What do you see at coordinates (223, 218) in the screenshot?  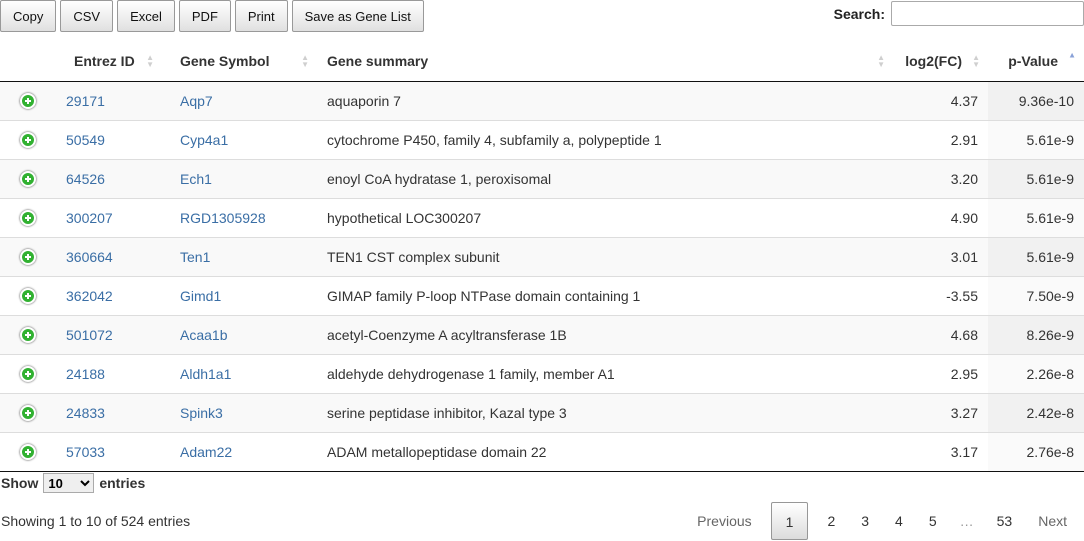 I see `gene-symbol-link: RGD1305928` at bounding box center [223, 218].